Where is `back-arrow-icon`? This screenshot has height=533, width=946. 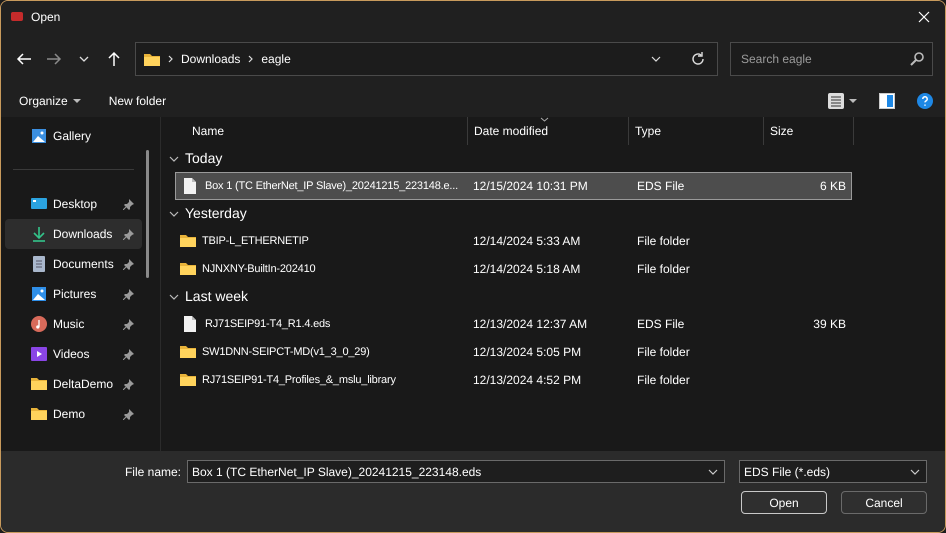 back-arrow-icon is located at coordinates (24, 59).